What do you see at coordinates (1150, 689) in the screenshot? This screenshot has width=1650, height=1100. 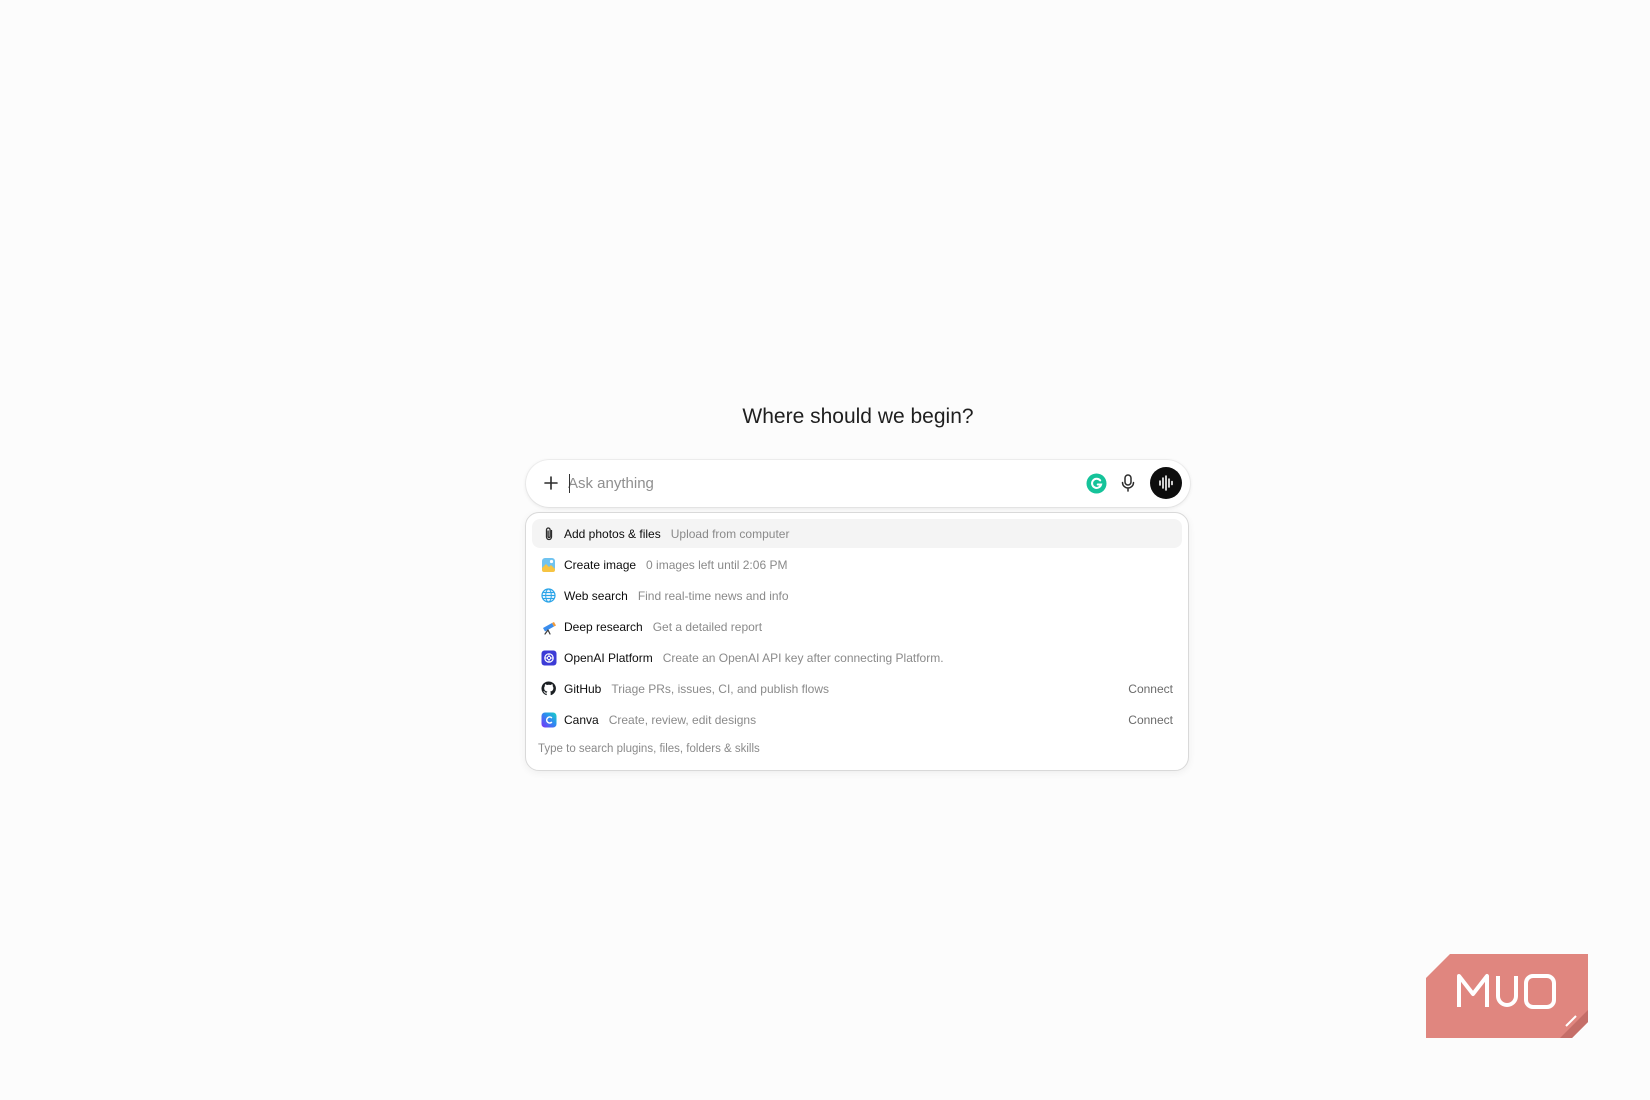 I see `connect-github-button: Connect` at bounding box center [1150, 689].